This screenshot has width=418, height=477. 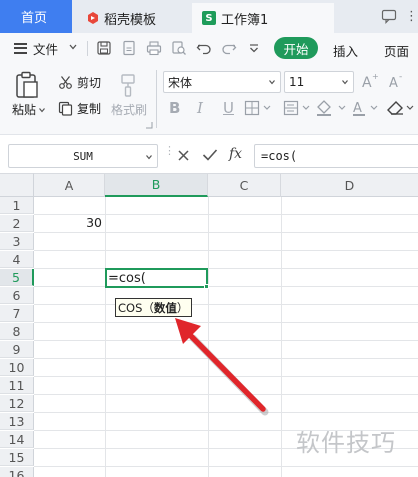 I want to click on docer-logo-icon, so click(x=93, y=18).